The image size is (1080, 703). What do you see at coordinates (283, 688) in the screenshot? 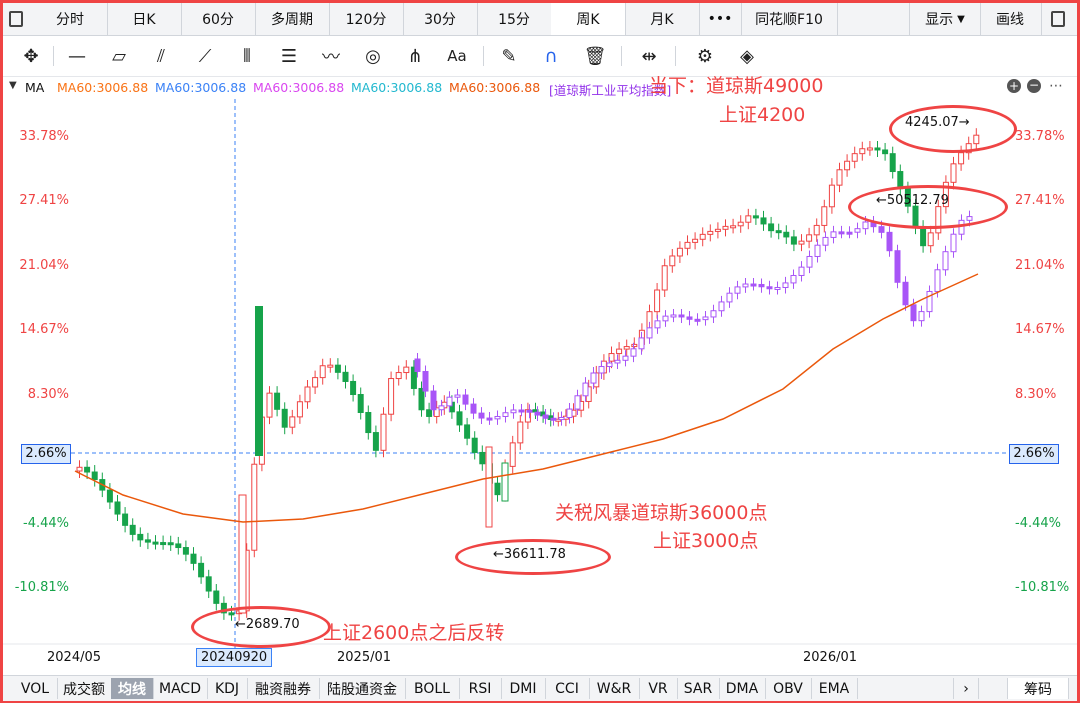
I see `indicator-tab: 融资融券` at bounding box center [283, 688].